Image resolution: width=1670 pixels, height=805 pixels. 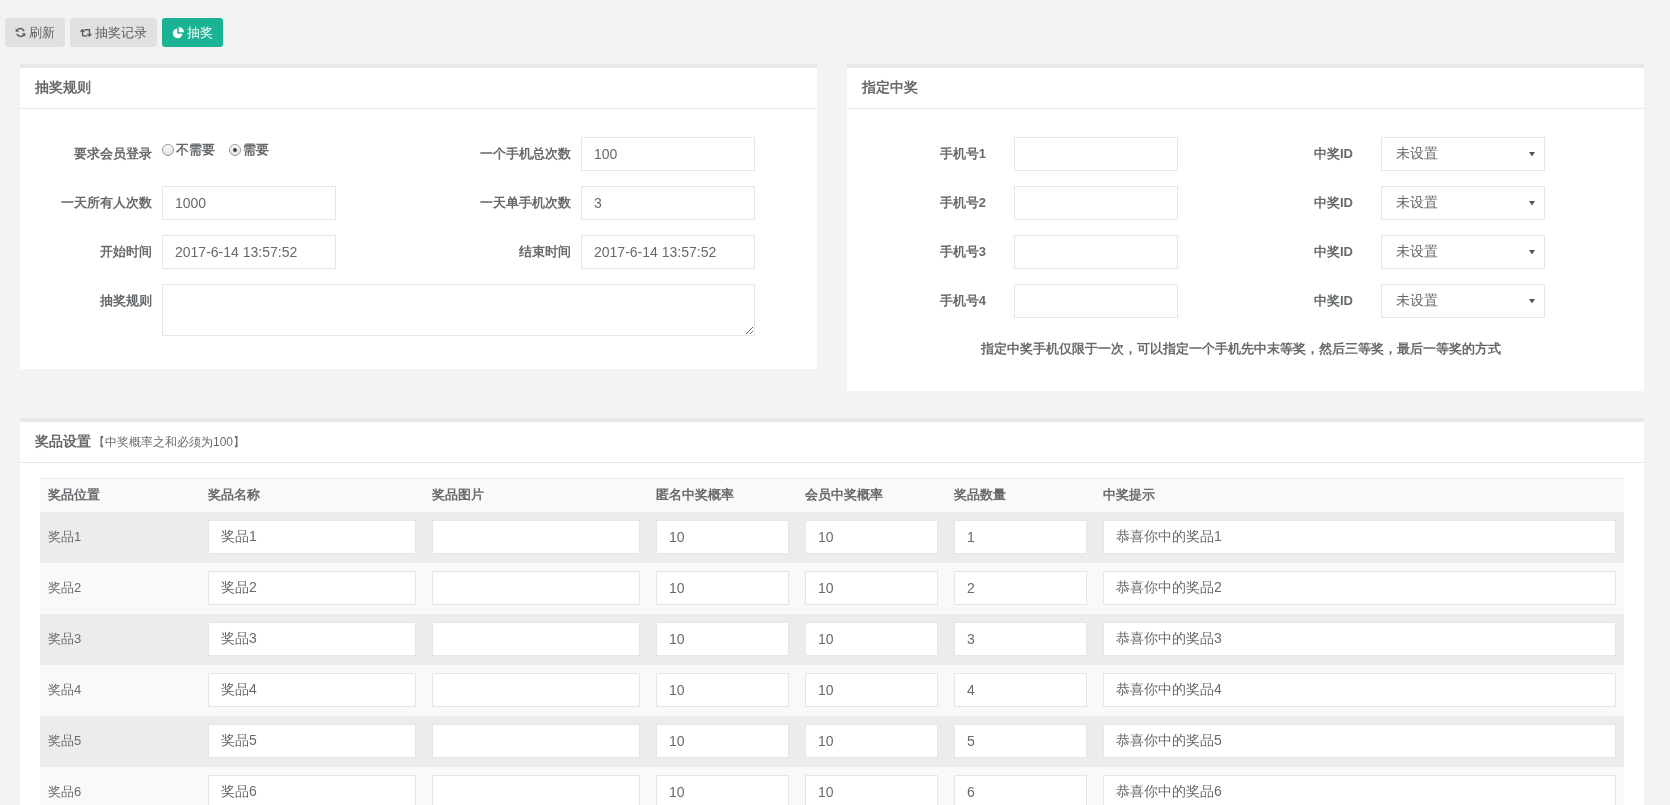 What do you see at coordinates (312, 495) in the screenshot?
I see `column-header: 奖品名称` at bounding box center [312, 495].